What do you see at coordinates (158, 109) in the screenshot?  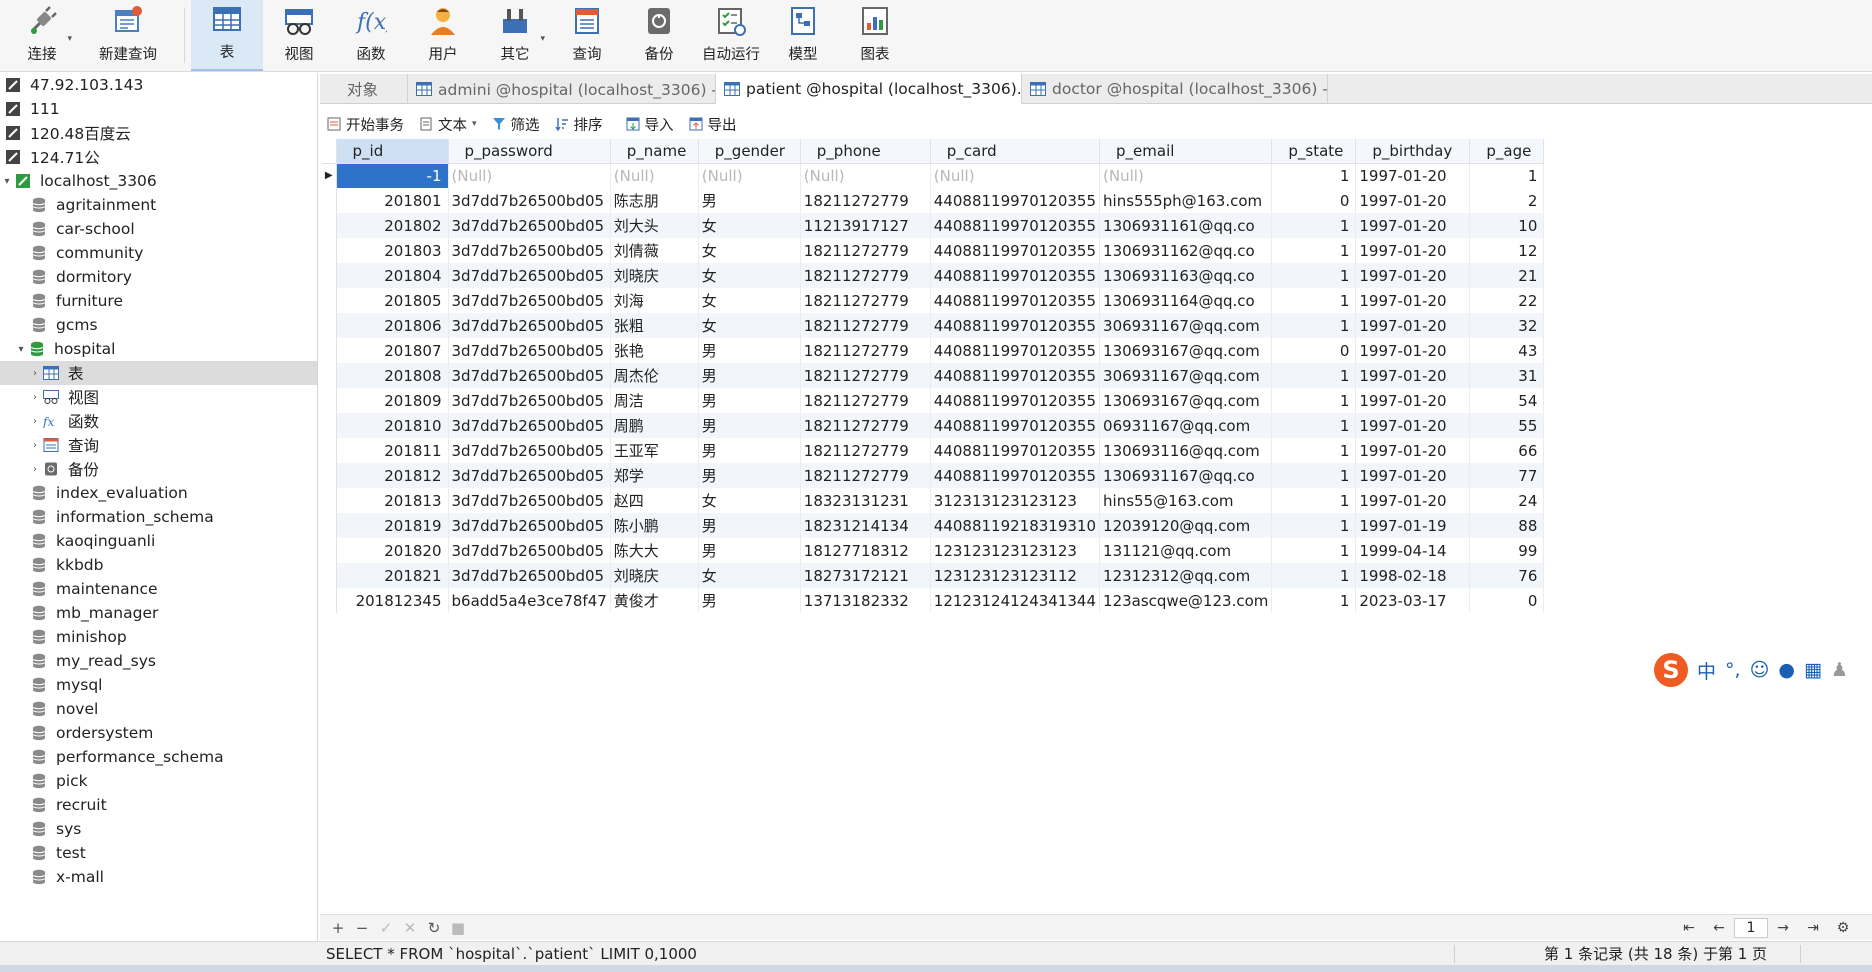 I see `connection-node: 111` at bounding box center [158, 109].